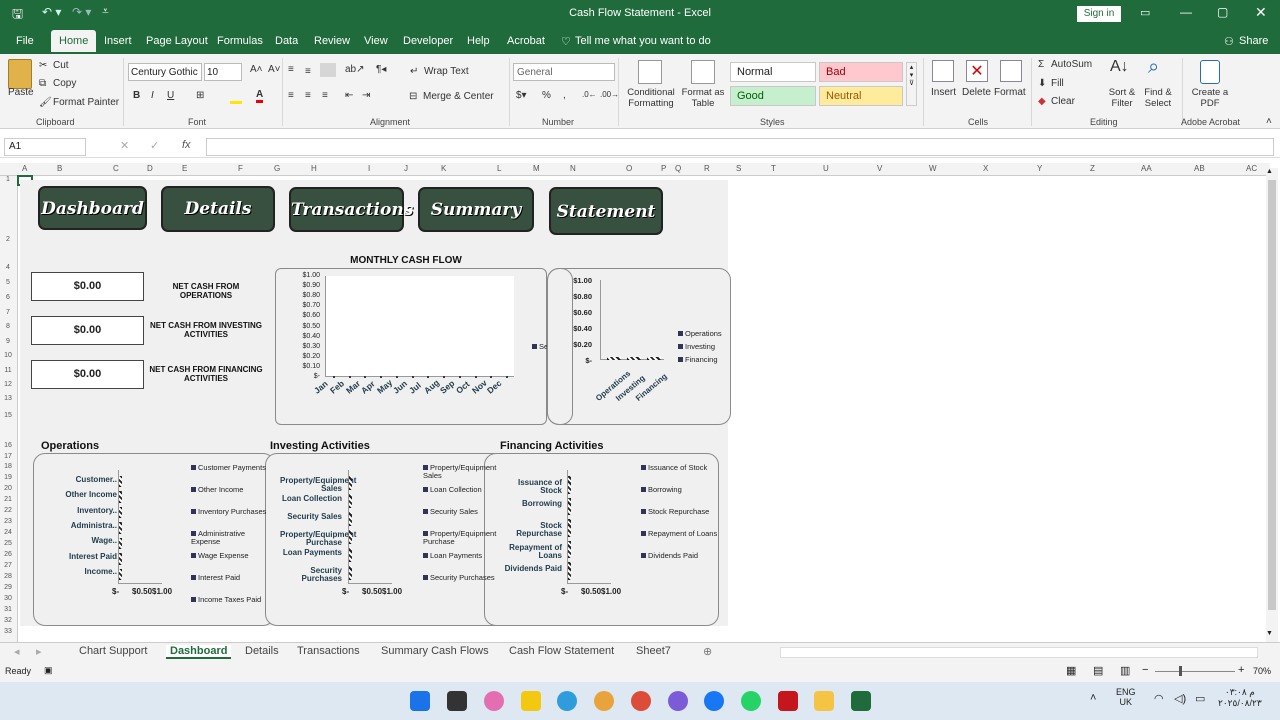 The width and height of the screenshot is (1280, 720). What do you see at coordinates (8, 543) in the screenshot?
I see `row-header: 25` at bounding box center [8, 543].